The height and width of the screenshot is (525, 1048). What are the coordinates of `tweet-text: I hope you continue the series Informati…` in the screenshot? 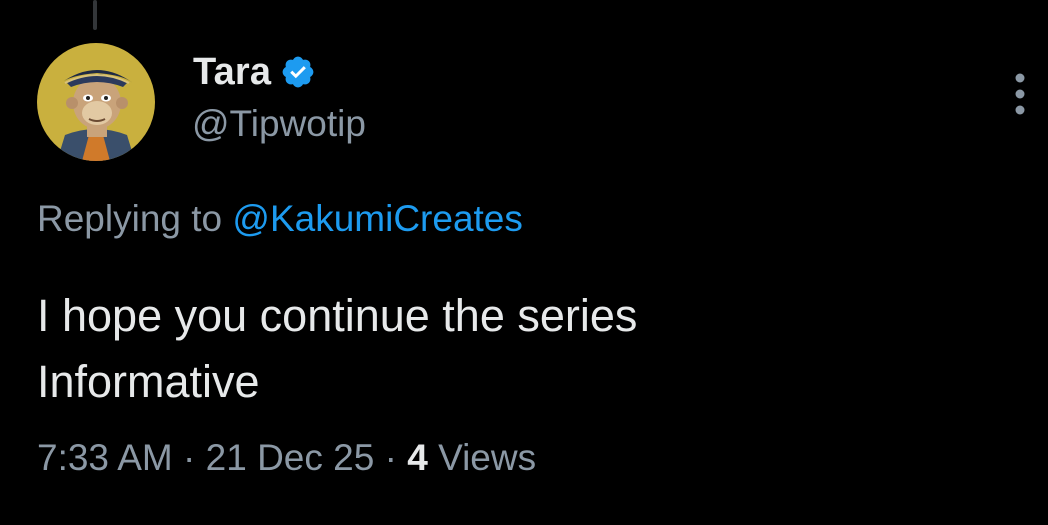 It's located at (337, 349).